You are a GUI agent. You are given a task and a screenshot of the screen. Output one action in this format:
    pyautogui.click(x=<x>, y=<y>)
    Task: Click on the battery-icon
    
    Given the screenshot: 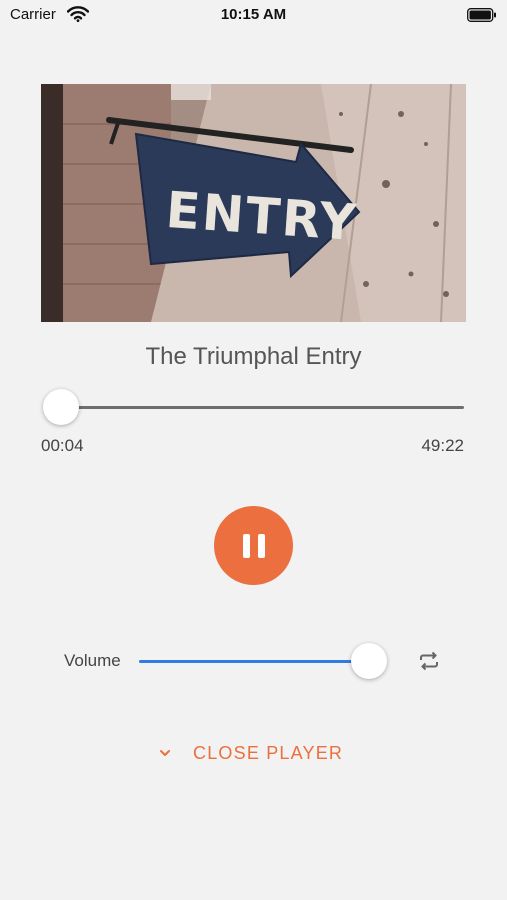 What is the action you would take?
    pyautogui.click(x=481, y=15)
    